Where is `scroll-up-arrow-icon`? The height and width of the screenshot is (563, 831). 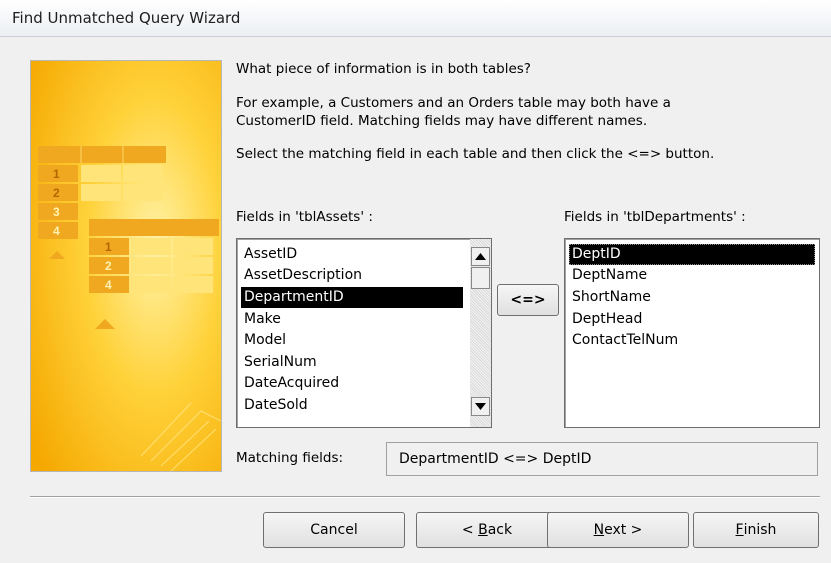 scroll-up-arrow-icon is located at coordinates (480, 256).